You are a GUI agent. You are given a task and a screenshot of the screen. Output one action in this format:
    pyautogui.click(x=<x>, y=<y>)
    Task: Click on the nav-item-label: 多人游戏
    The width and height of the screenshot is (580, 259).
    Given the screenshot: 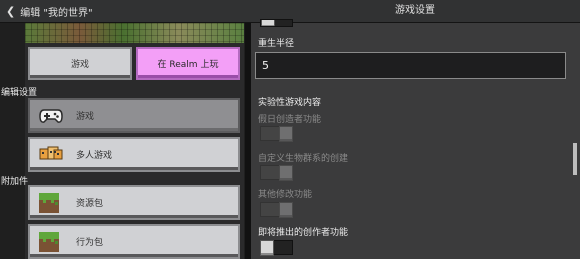 What is the action you would take?
    pyautogui.click(x=94, y=156)
    